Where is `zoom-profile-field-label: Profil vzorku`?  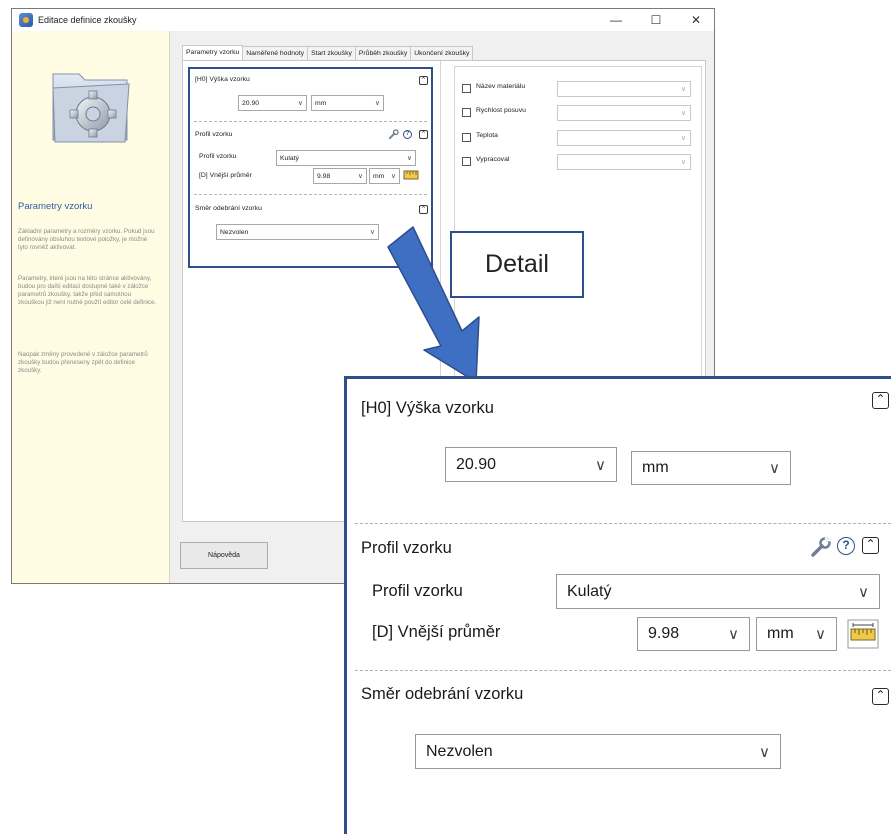 zoom-profile-field-label: Profil vzorku is located at coordinates (417, 591).